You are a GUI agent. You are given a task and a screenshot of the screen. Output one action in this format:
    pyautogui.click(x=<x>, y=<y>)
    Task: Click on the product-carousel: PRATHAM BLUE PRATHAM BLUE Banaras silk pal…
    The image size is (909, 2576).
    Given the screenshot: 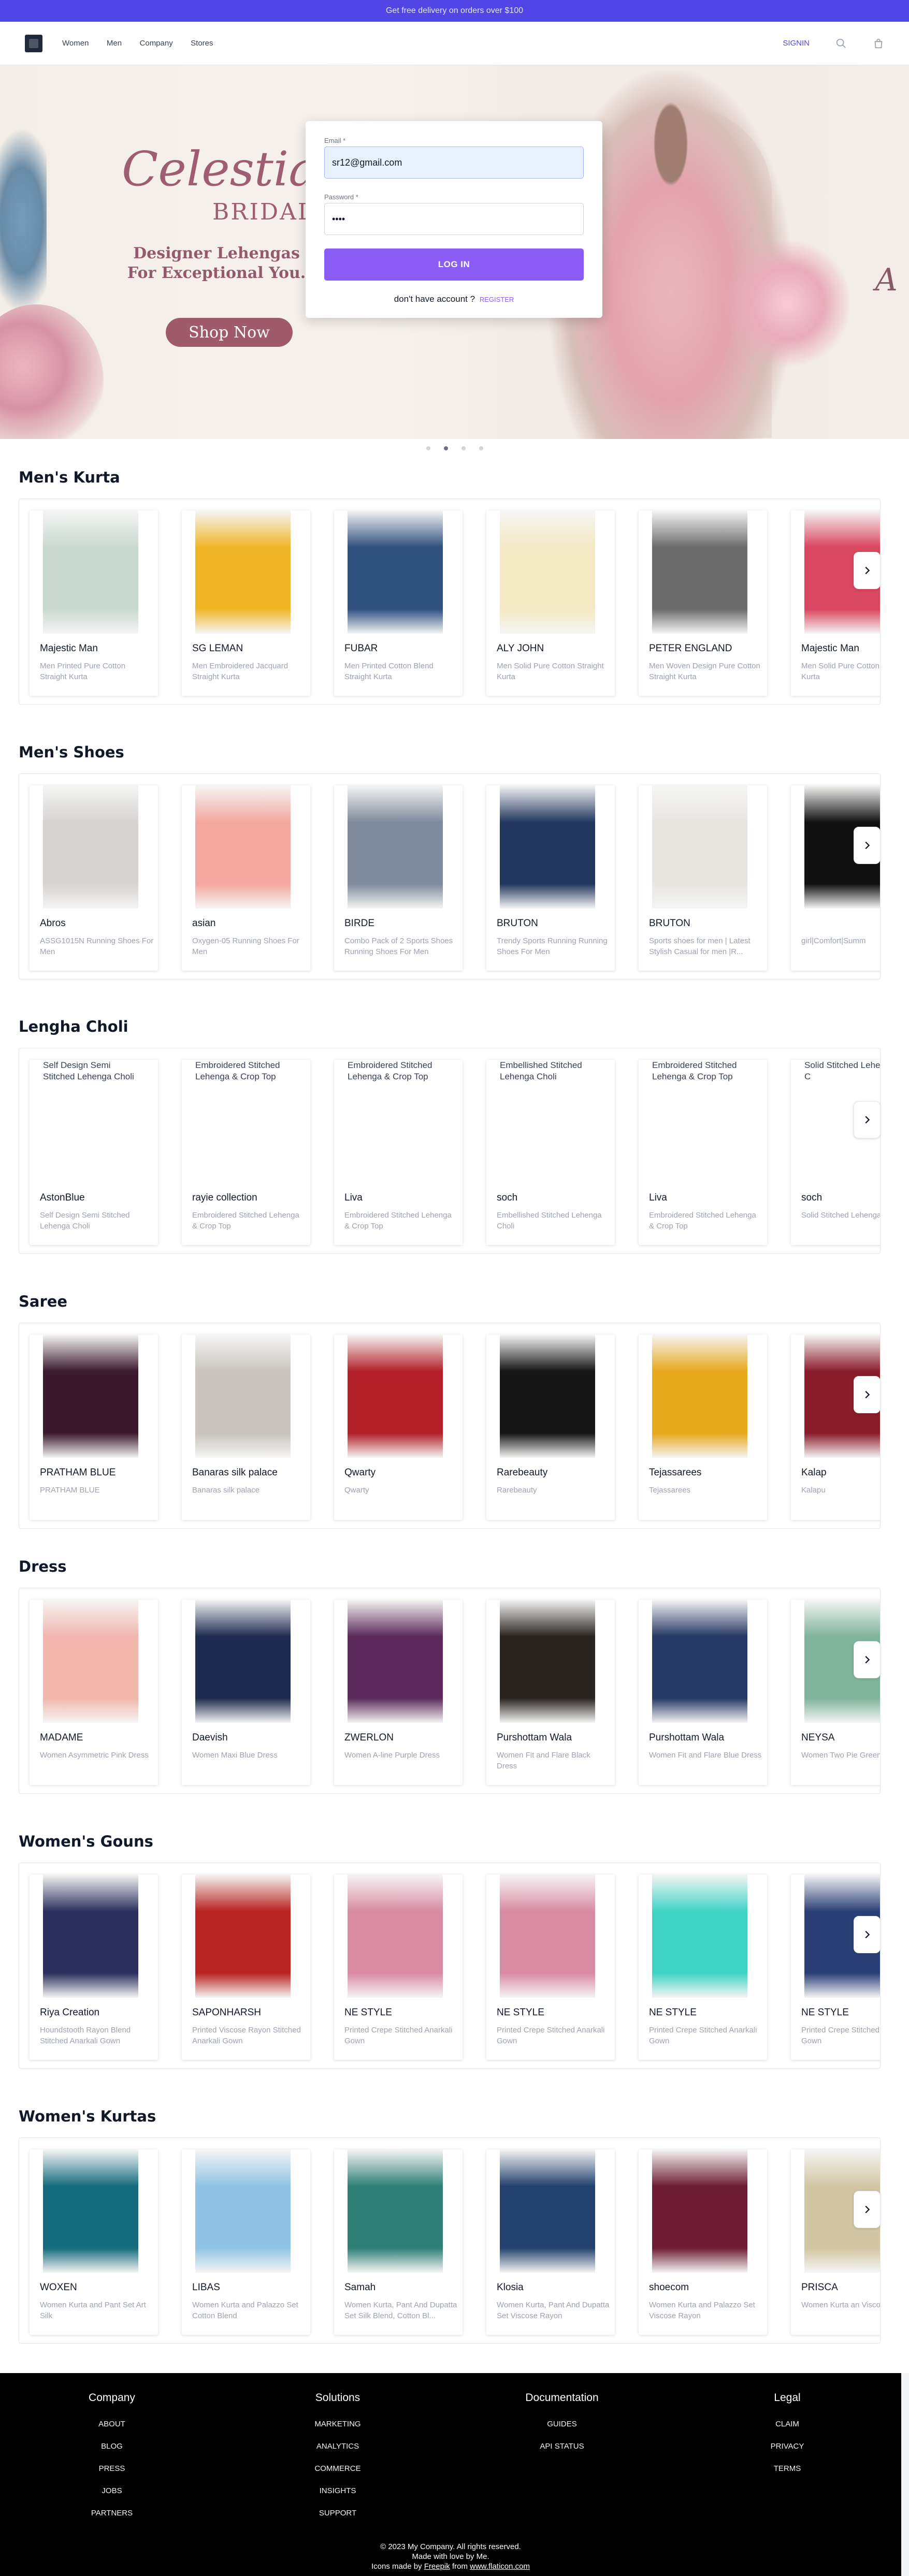 What is the action you would take?
    pyautogui.click(x=450, y=1426)
    